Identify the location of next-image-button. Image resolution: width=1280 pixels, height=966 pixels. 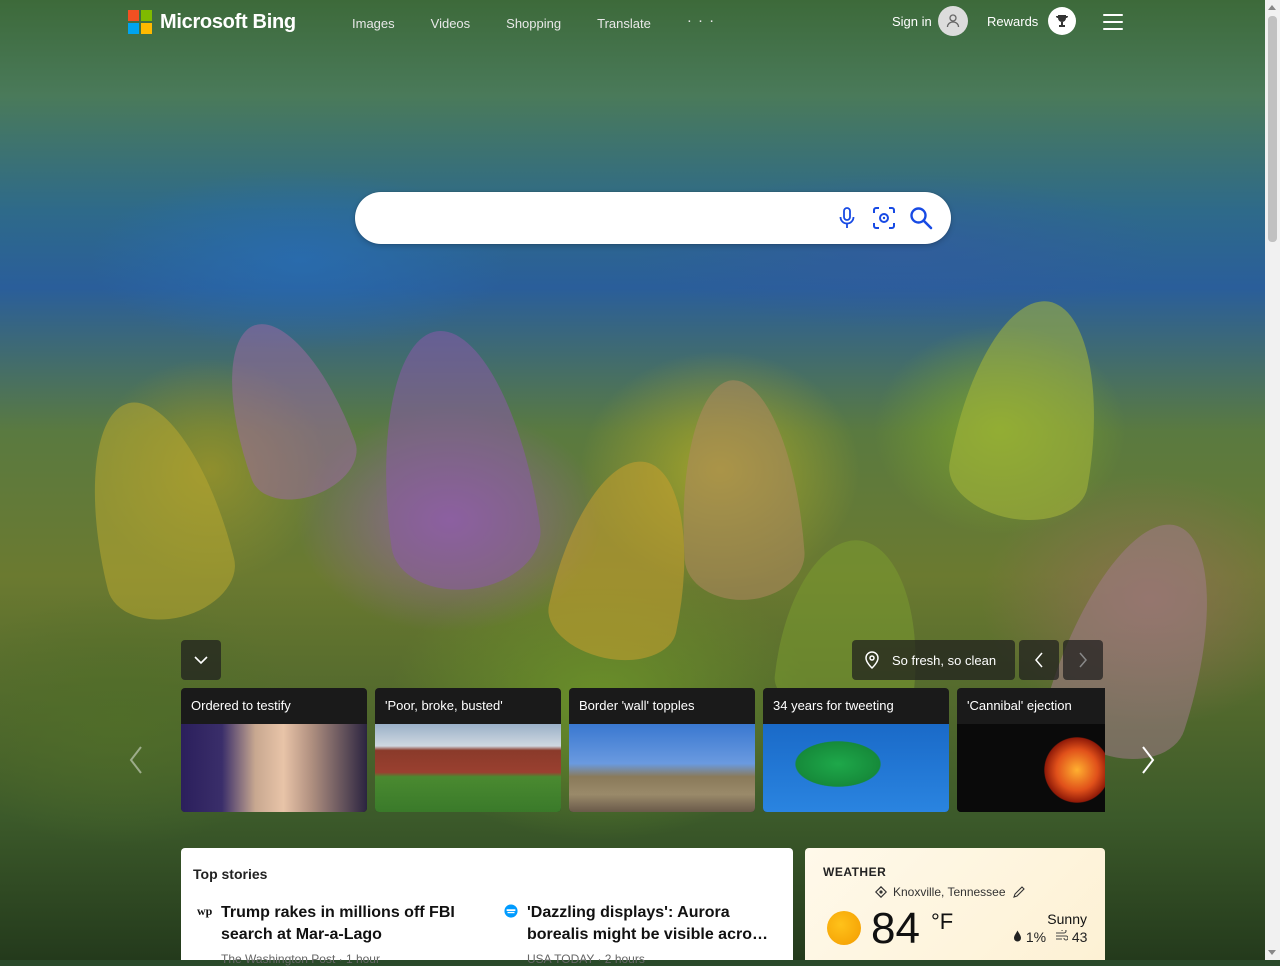
(1083, 660).